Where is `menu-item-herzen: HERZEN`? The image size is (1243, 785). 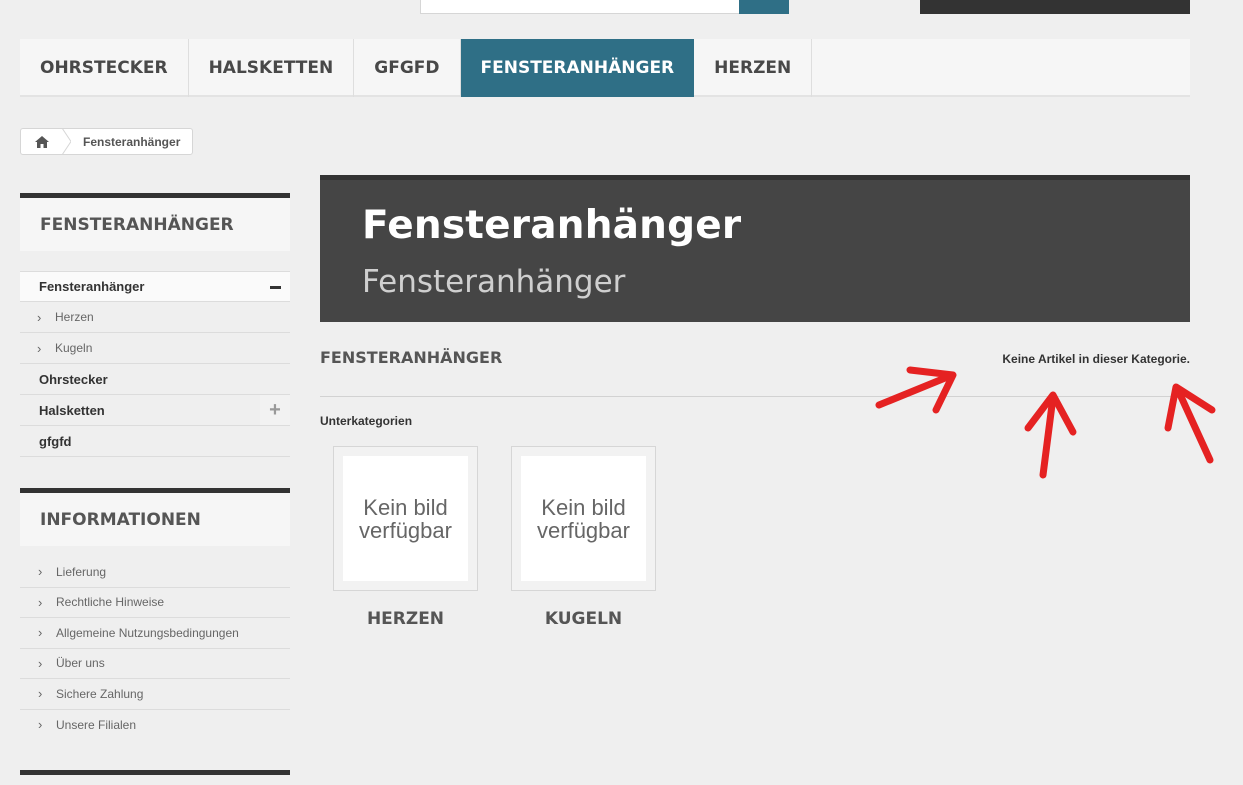
menu-item-herzen: HERZEN is located at coordinates (753, 68).